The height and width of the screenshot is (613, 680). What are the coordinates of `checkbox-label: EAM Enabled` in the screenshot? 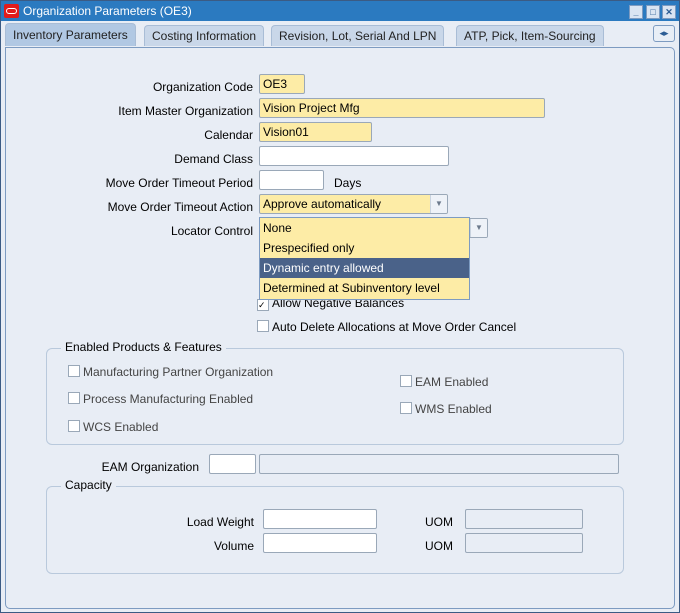 It's located at (452, 382).